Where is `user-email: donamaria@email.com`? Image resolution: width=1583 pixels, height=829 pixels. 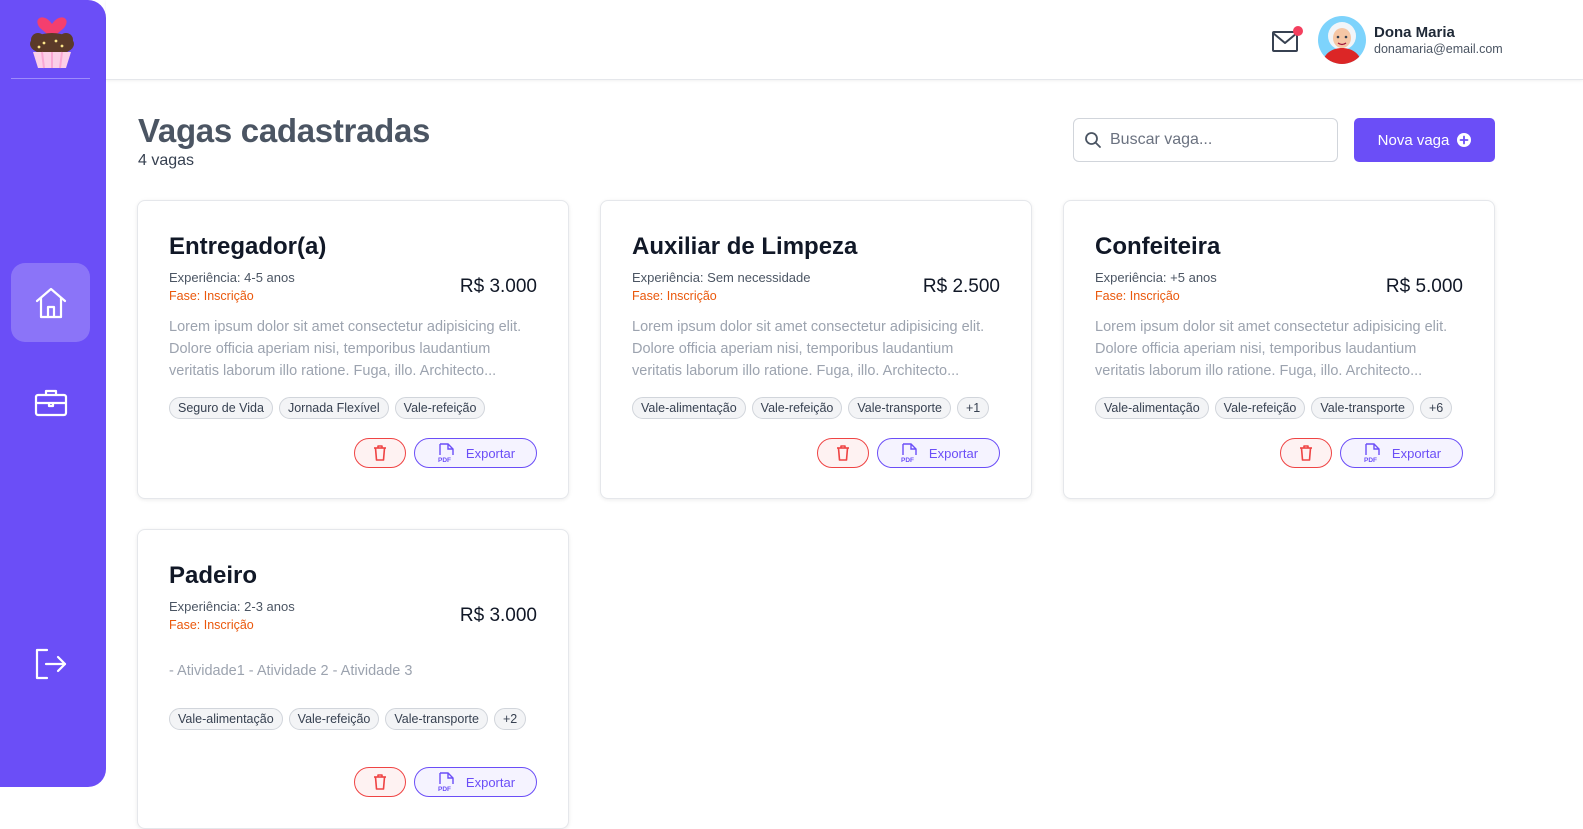 user-email: donamaria@email.com is located at coordinates (1438, 49).